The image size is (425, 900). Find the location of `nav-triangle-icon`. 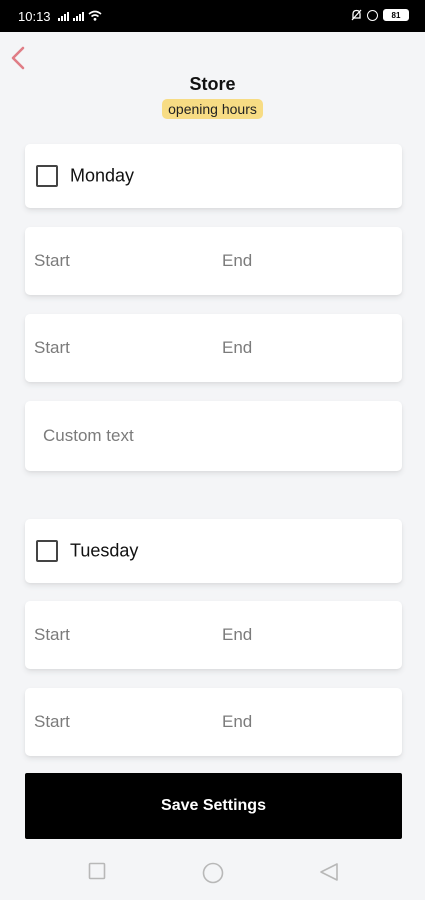

nav-triangle-icon is located at coordinates (329, 872).